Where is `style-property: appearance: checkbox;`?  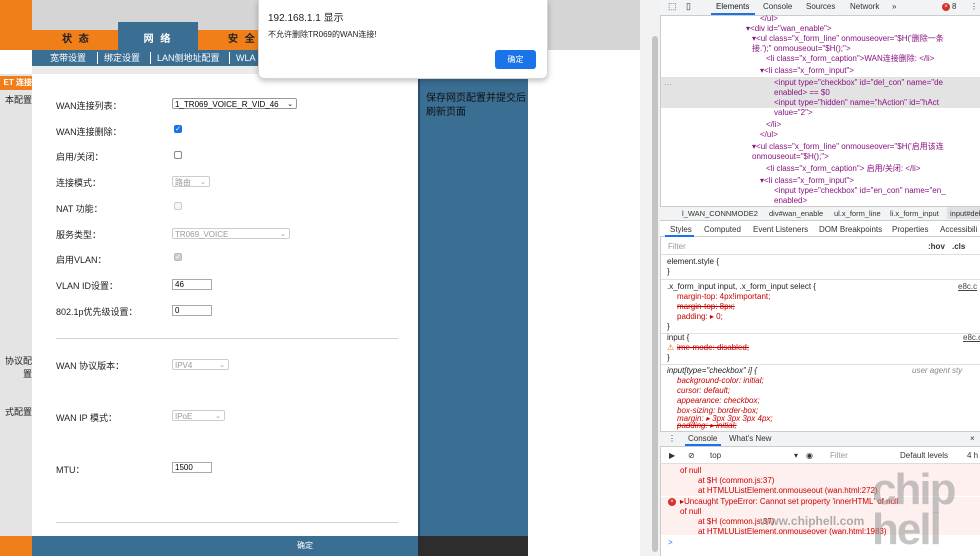 style-property: appearance: checkbox; is located at coordinates (718, 401).